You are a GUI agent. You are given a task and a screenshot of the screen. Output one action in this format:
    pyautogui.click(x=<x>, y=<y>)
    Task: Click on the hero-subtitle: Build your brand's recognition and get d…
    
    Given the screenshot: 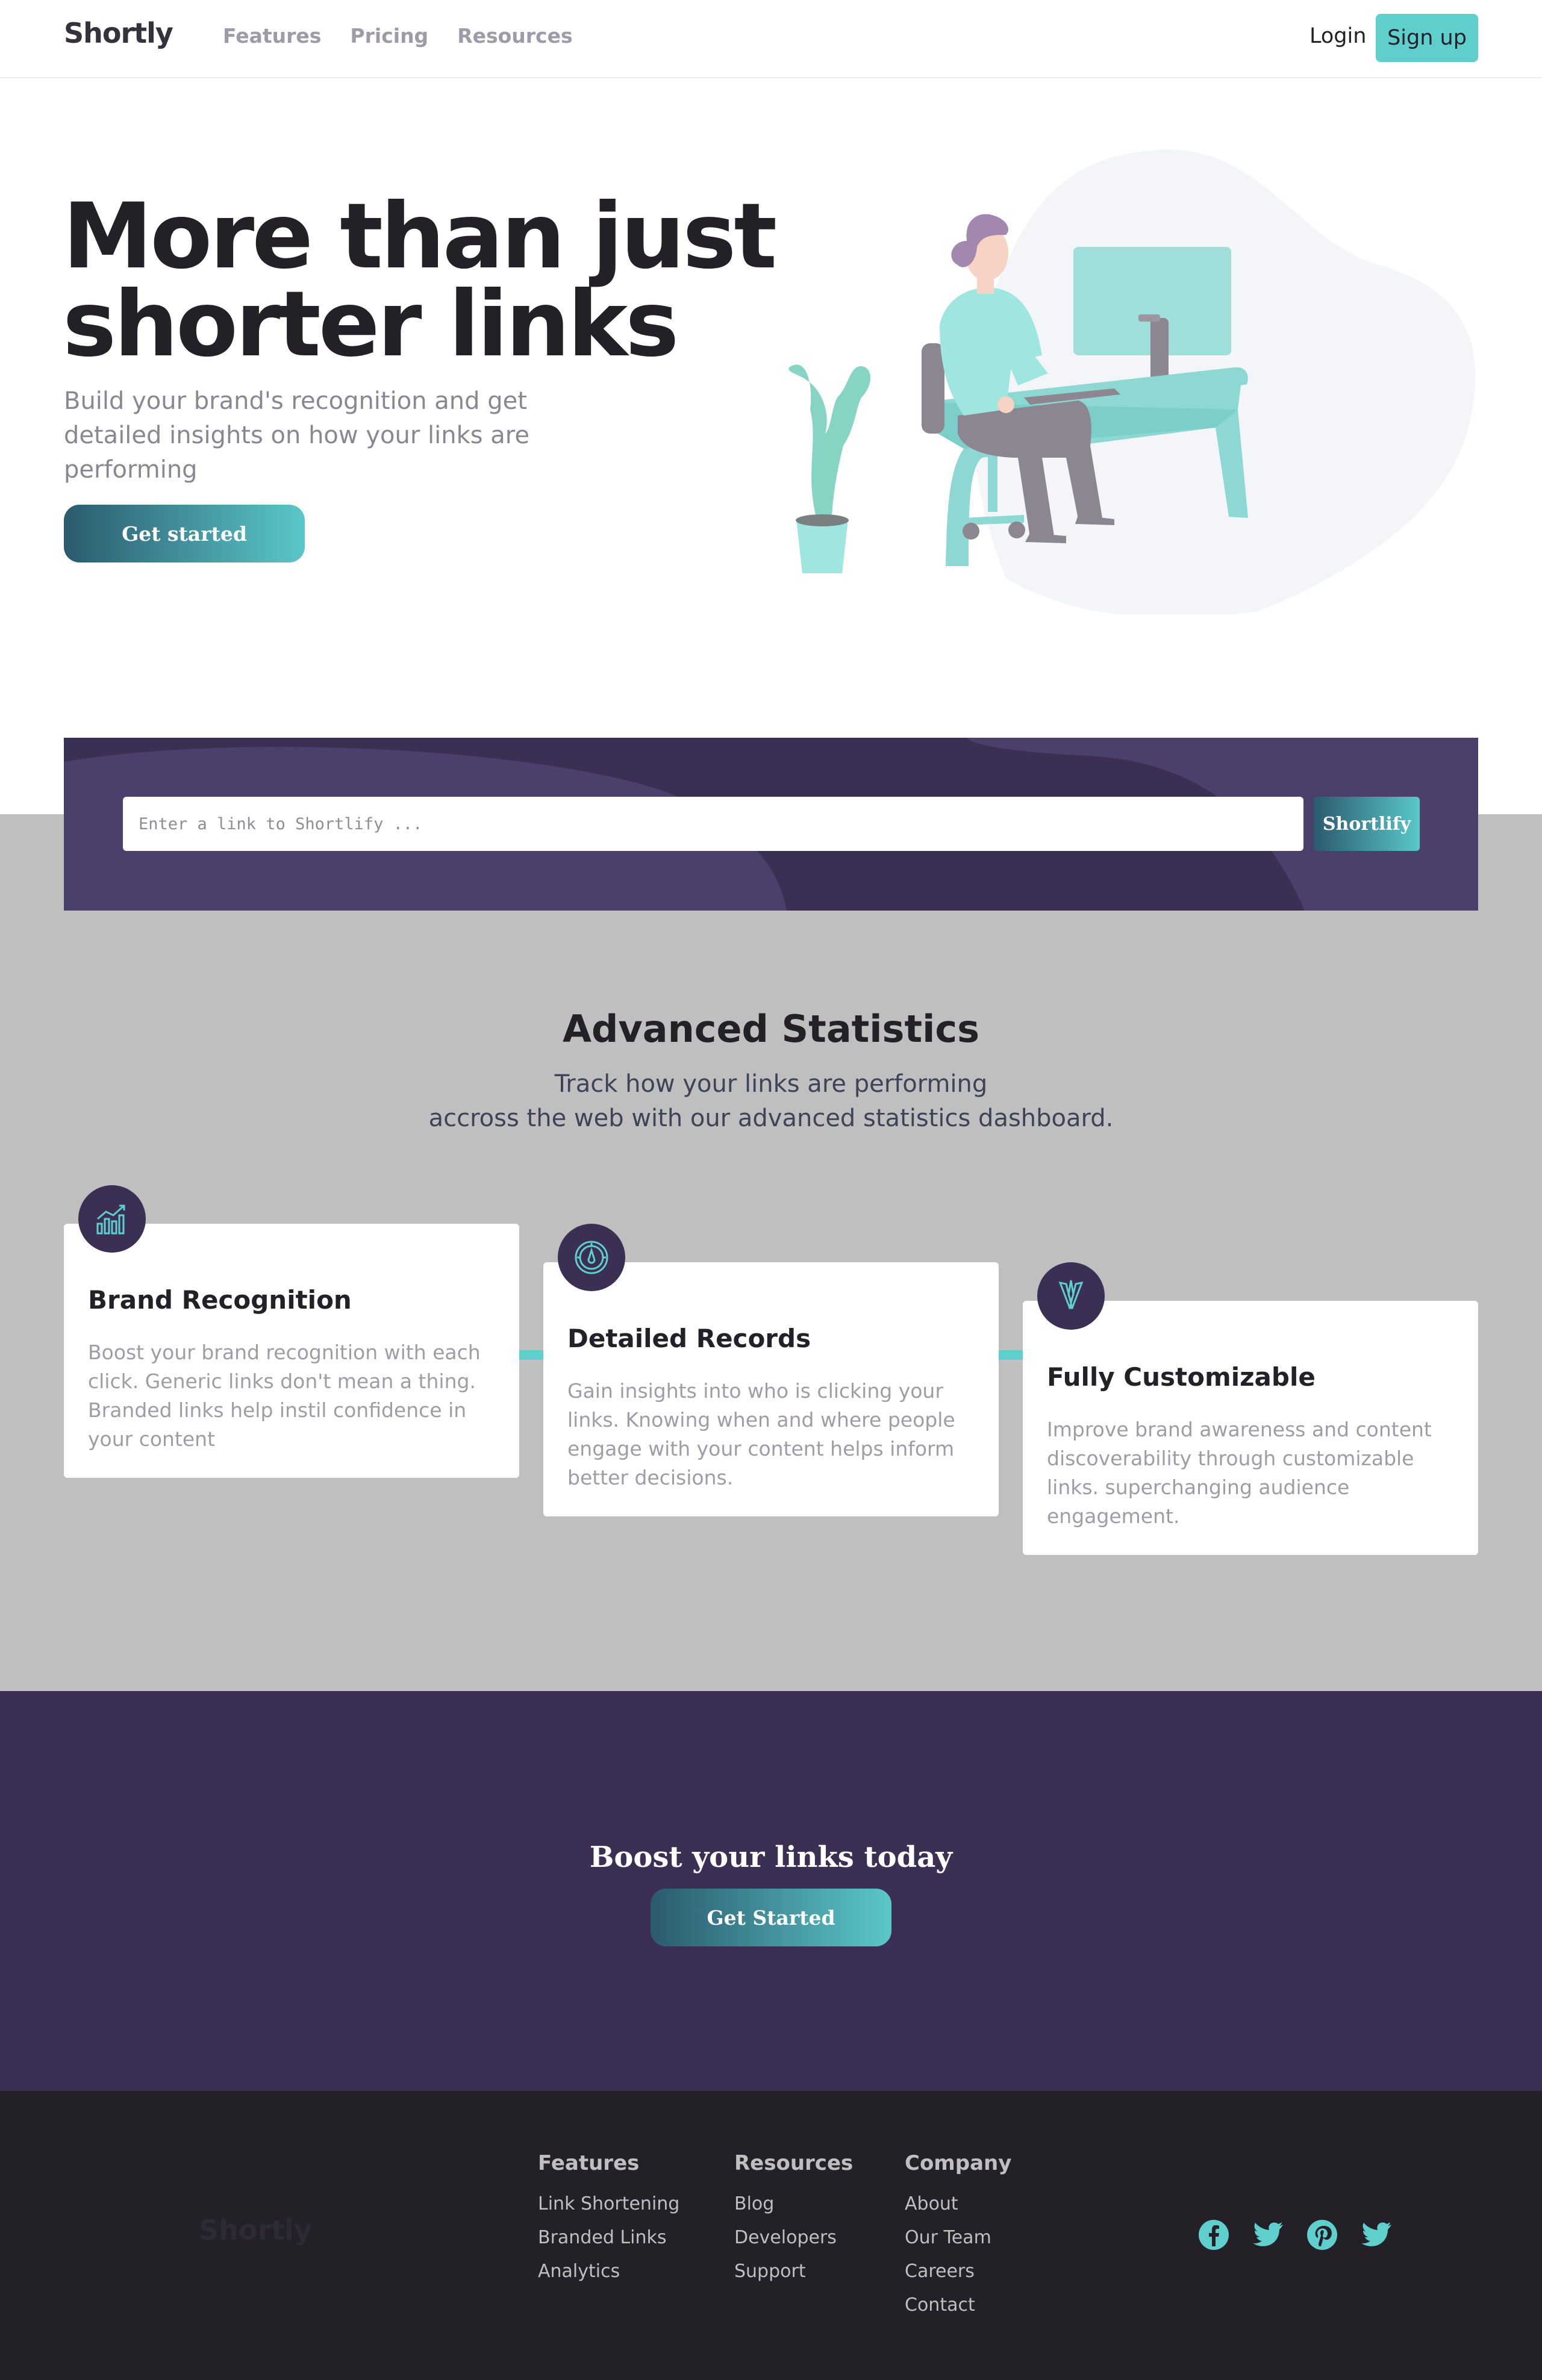 What is the action you would take?
    pyautogui.click(x=296, y=435)
    